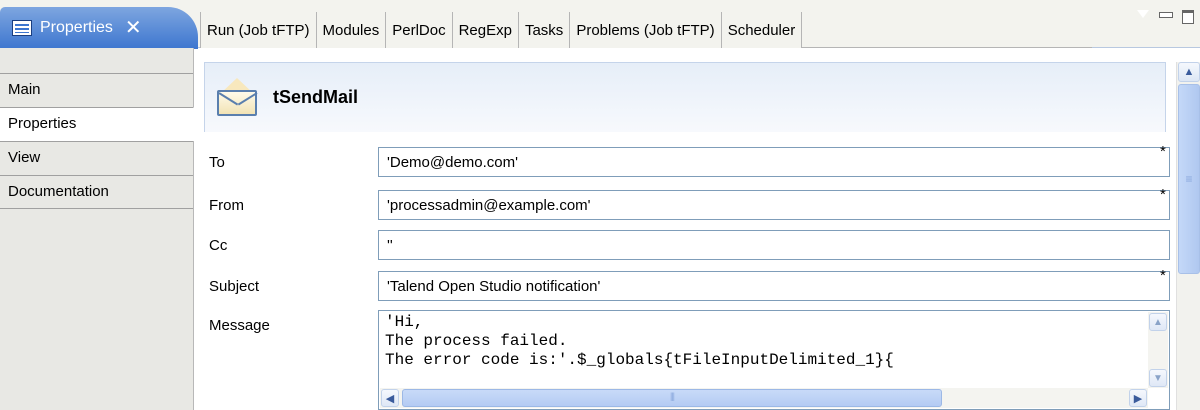  Describe the element at coordinates (1188, 17) in the screenshot. I see `maximize-icon` at that location.